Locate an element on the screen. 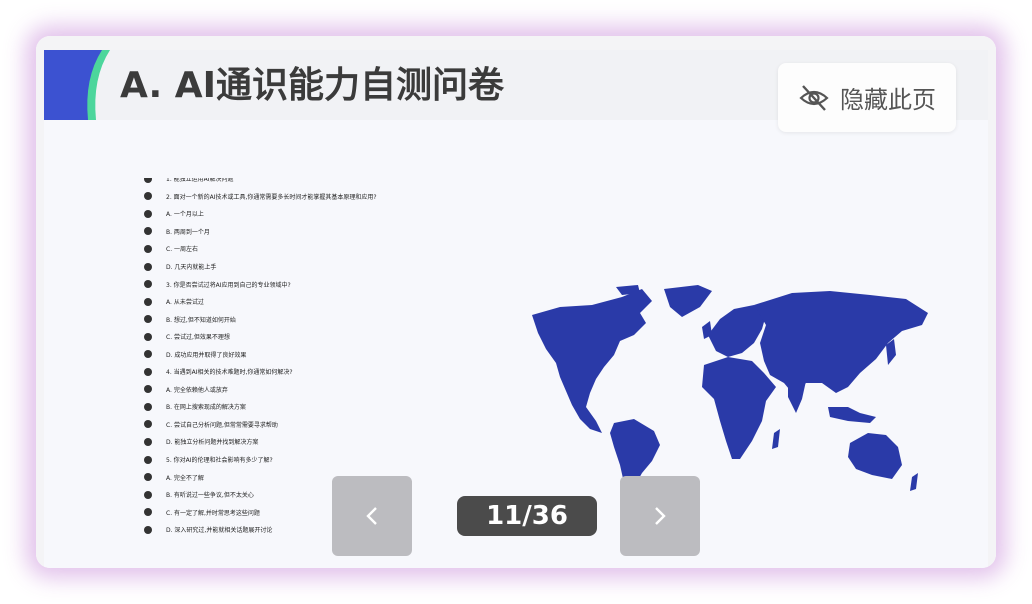 The image size is (1032, 604). question-text: 1. 能独立运用AI解决问题 is located at coordinates (200, 181).